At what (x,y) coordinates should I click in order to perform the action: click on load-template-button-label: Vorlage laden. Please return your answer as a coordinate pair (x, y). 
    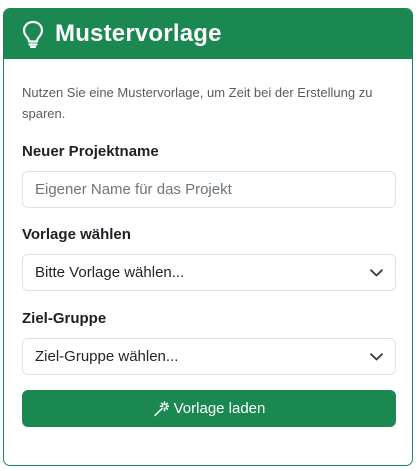
    Looking at the image, I should click on (219, 408).